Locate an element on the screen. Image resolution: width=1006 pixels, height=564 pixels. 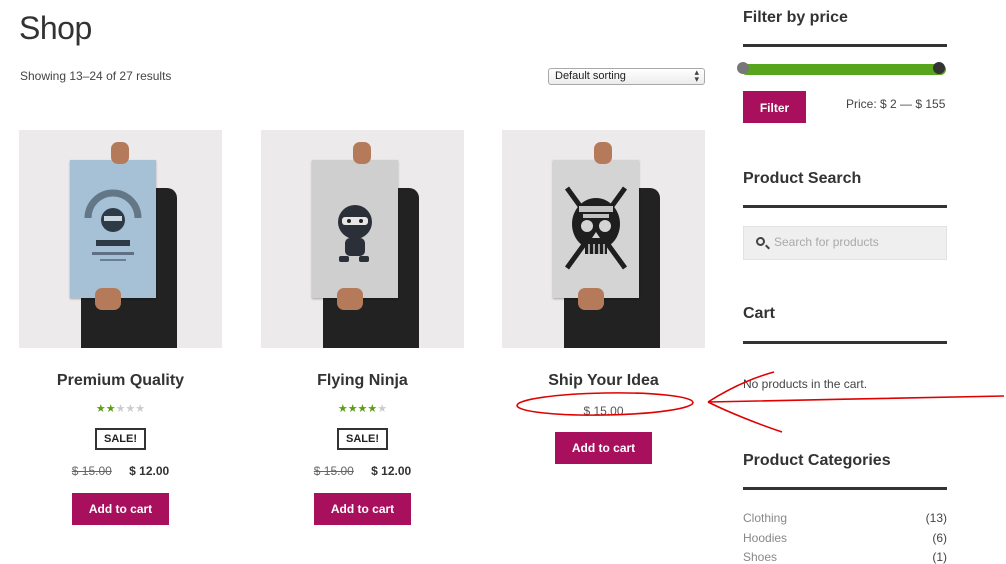
result-count: Showing 13–24 of 27 results is located at coordinates (96, 76).